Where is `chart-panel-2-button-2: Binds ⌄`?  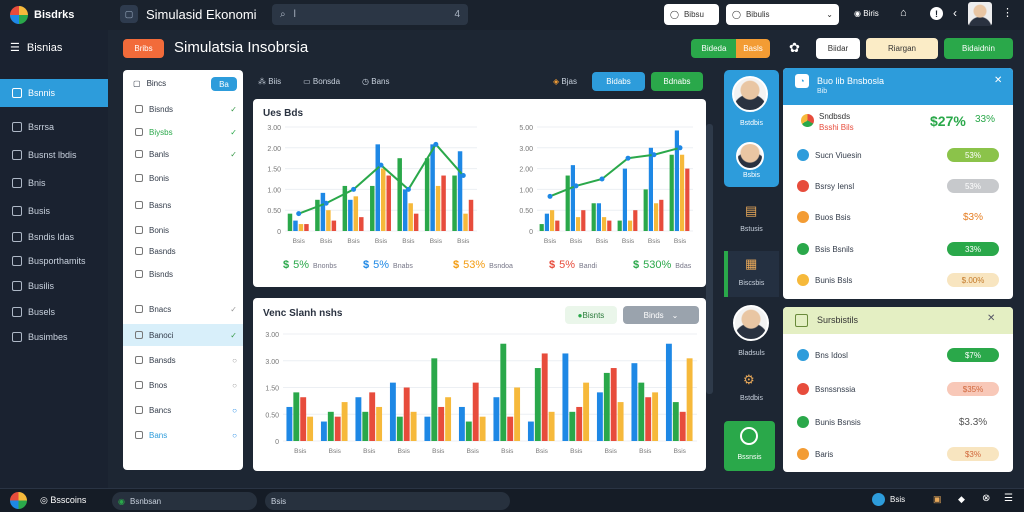 chart-panel-2-button-2: Binds ⌄ is located at coordinates (661, 315).